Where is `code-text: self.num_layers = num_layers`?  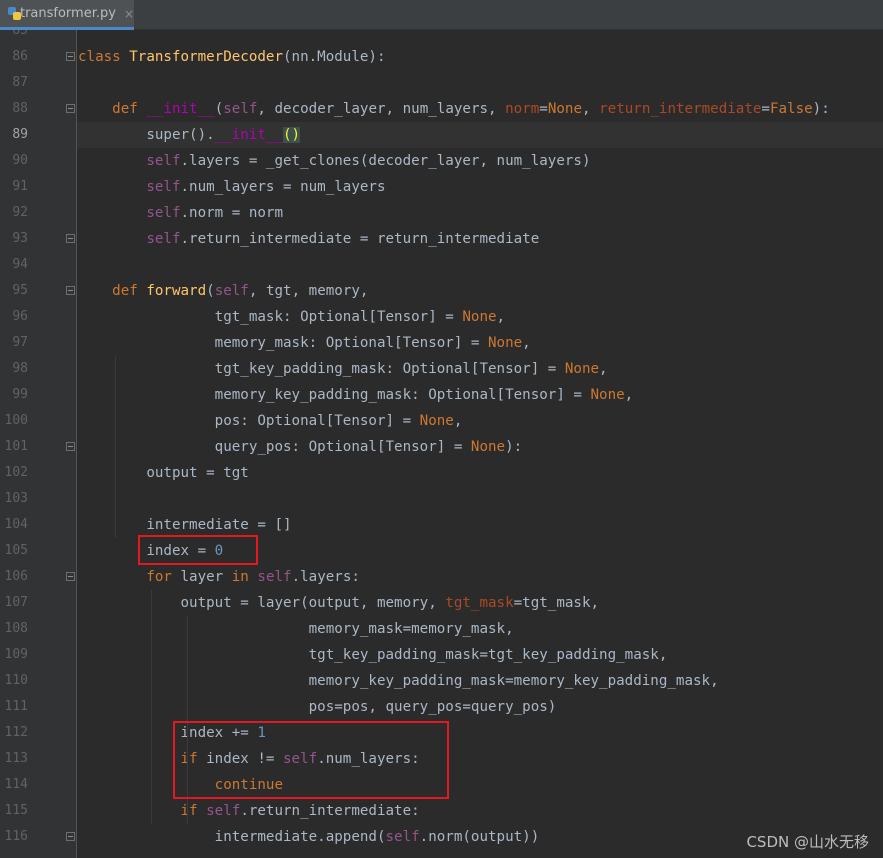
code-text: self.num_layers = num_layers is located at coordinates (266, 187).